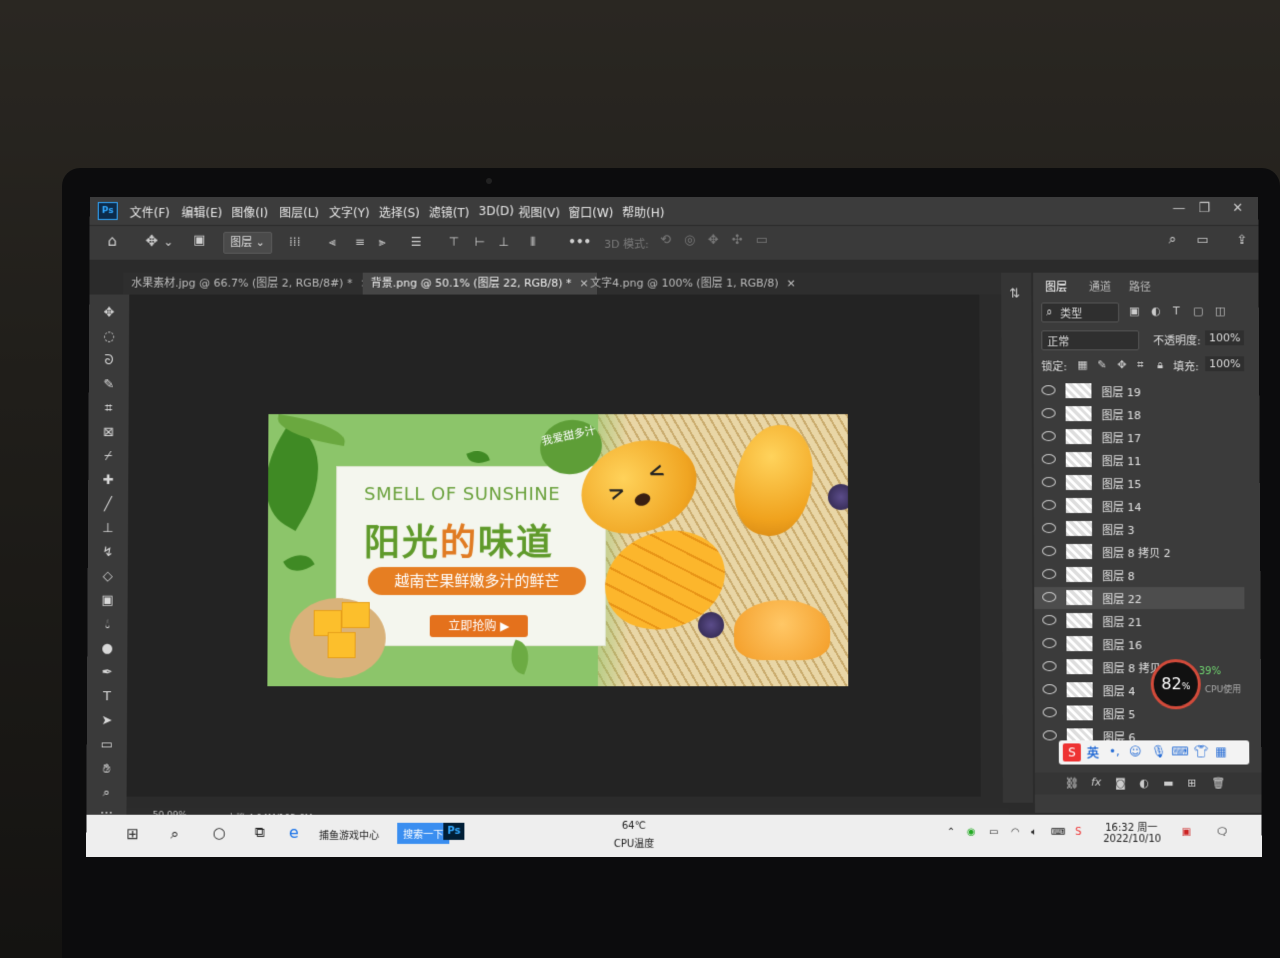  What do you see at coordinates (665, 240) in the screenshot?
I see `3d-rotate-icon: ⟲` at bounding box center [665, 240].